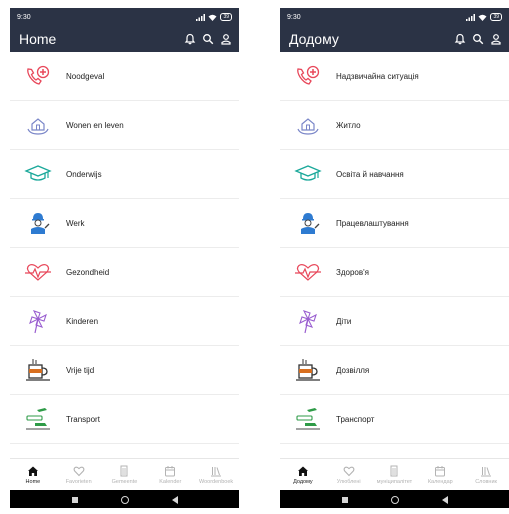 The image size is (509, 514). What do you see at coordinates (348, 125) in the screenshot?
I see `category-label: Житло` at bounding box center [348, 125].